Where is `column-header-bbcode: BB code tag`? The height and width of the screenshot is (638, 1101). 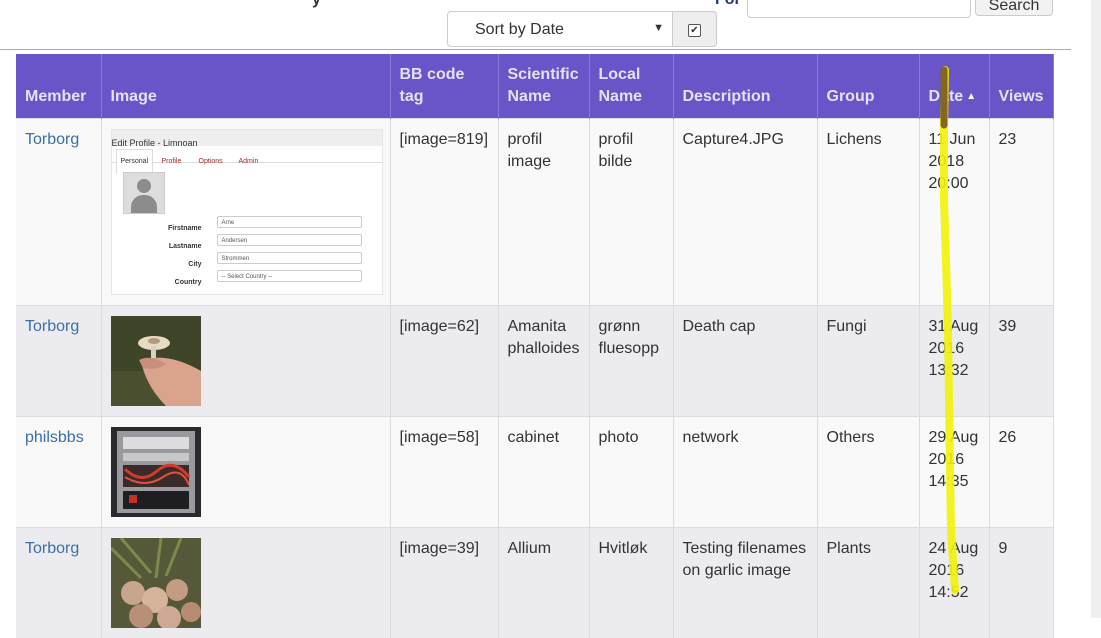 column-header-bbcode: BB code tag is located at coordinates (444, 86).